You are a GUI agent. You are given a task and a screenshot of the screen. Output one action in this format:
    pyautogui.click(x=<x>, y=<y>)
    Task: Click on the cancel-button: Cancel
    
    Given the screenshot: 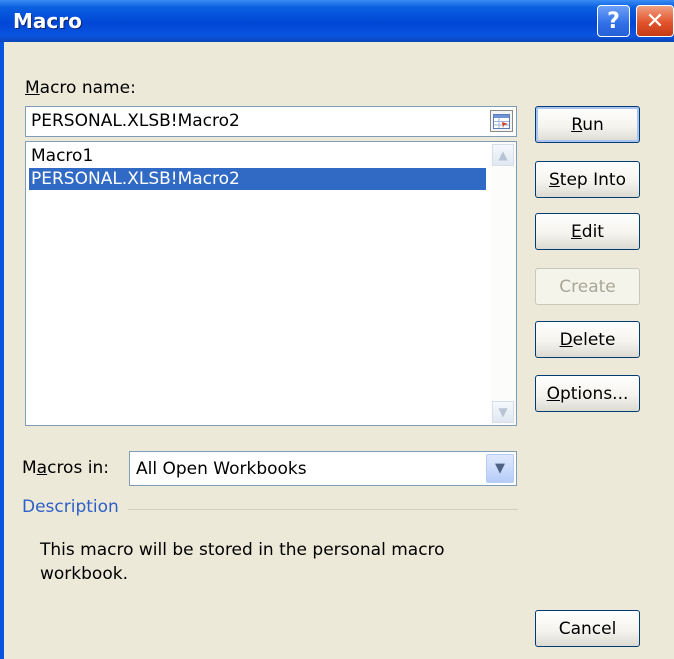 What is the action you would take?
    pyautogui.click(x=587, y=628)
    